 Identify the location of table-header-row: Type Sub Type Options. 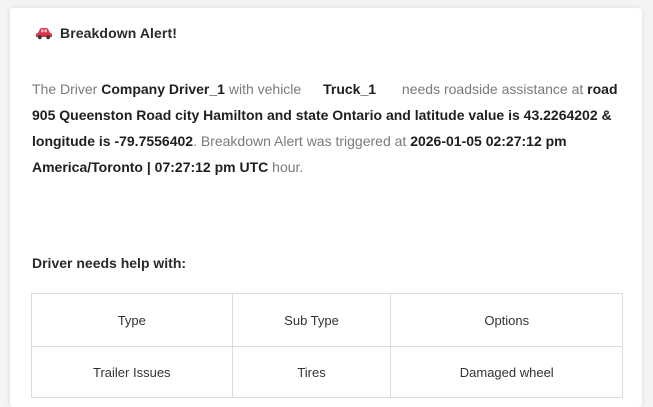
(327, 320).